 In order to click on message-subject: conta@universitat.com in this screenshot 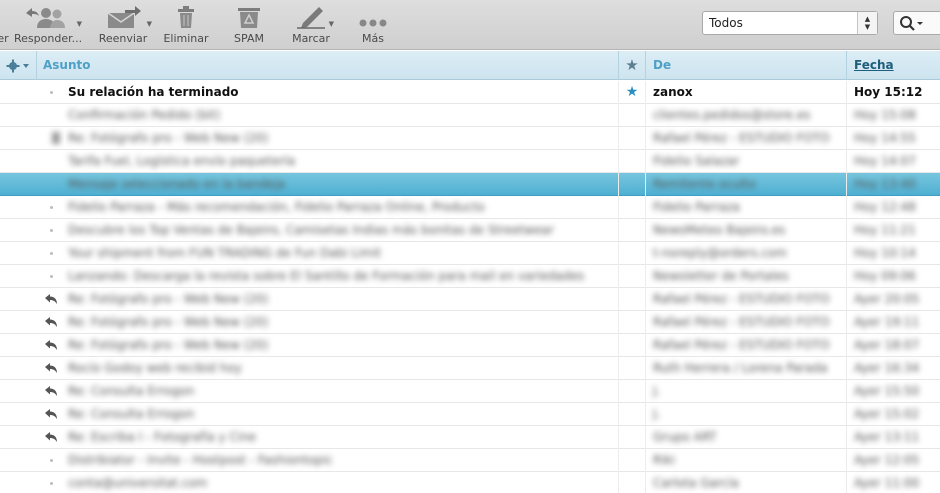, I will do `click(342, 482)`.